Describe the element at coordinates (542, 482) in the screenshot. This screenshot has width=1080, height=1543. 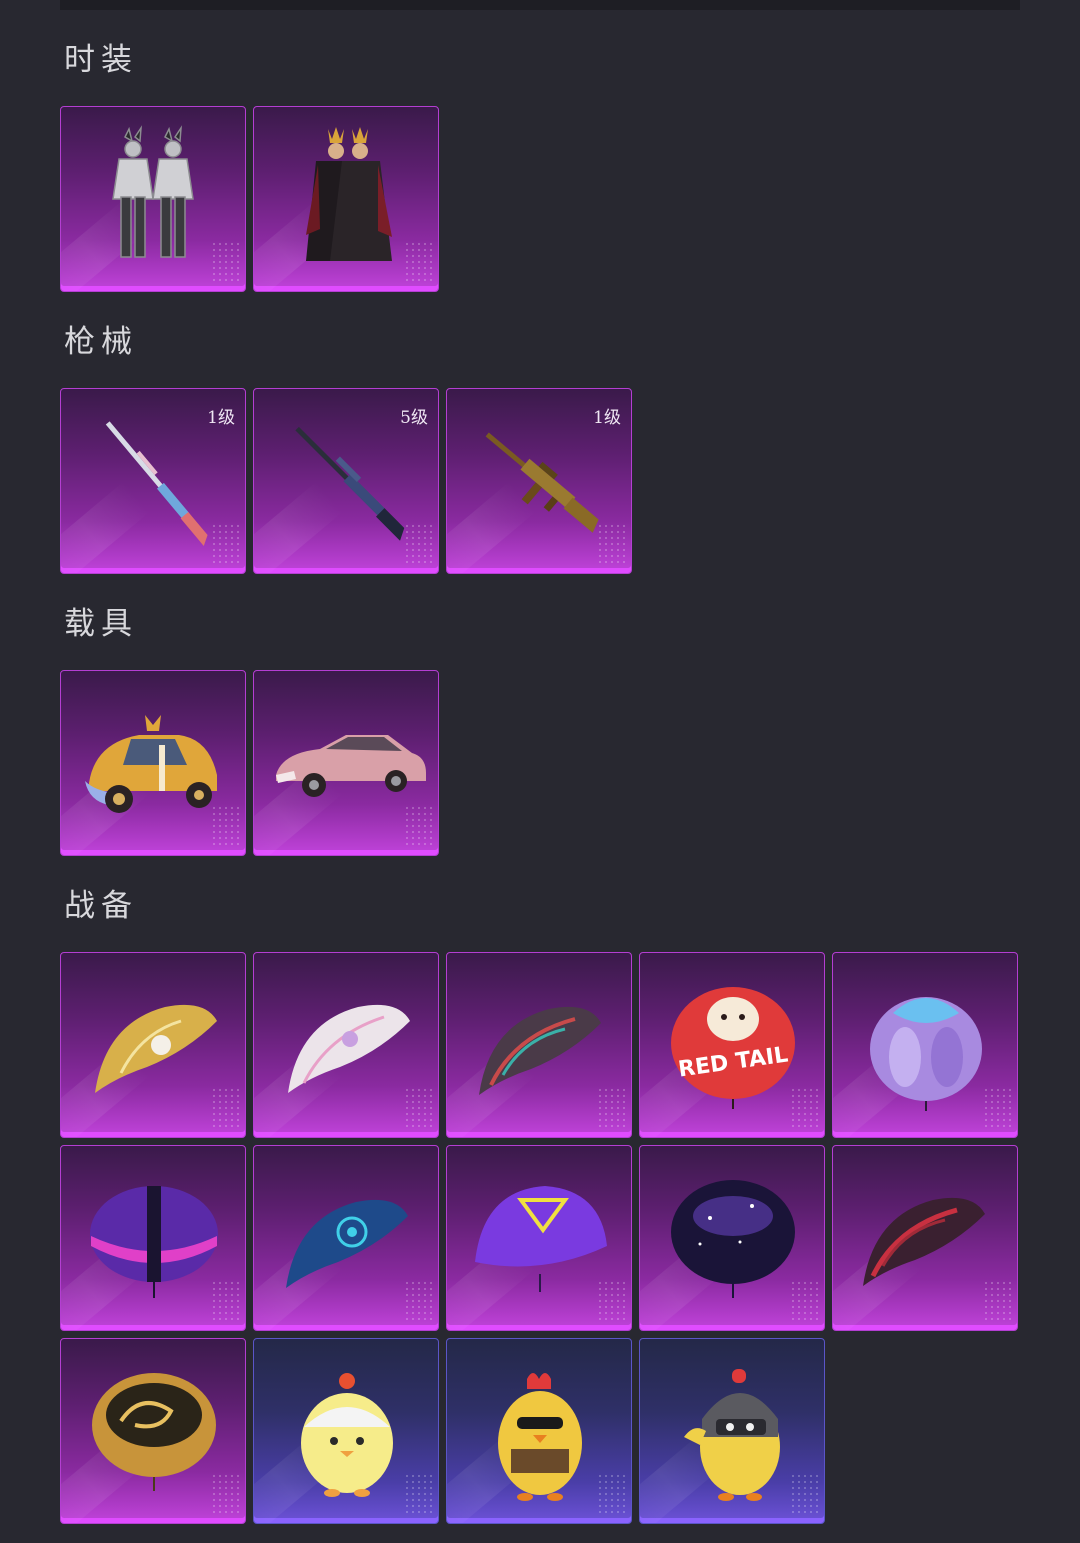
I see `assault-rifle-skin-icon` at that location.